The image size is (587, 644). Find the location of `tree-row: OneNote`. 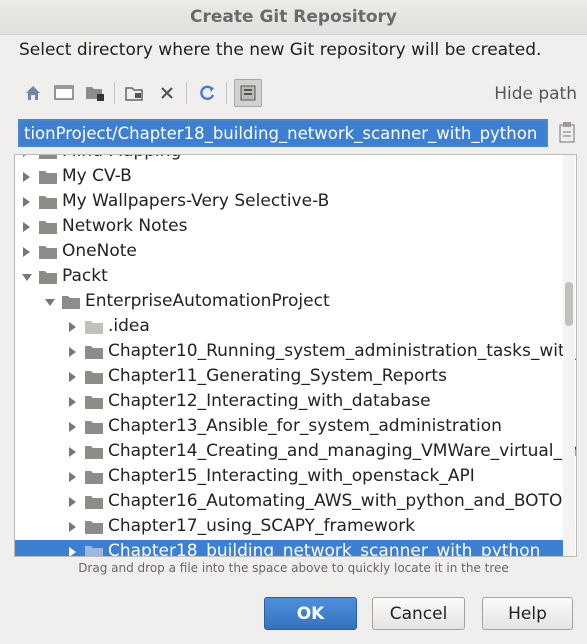

tree-row: OneNote is located at coordinates (289, 252).